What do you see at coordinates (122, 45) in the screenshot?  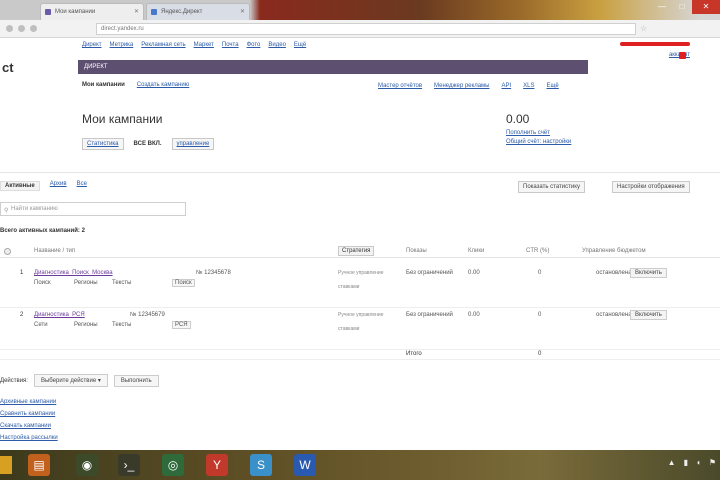 I see `topnav-item: Метрика` at bounding box center [122, 45].